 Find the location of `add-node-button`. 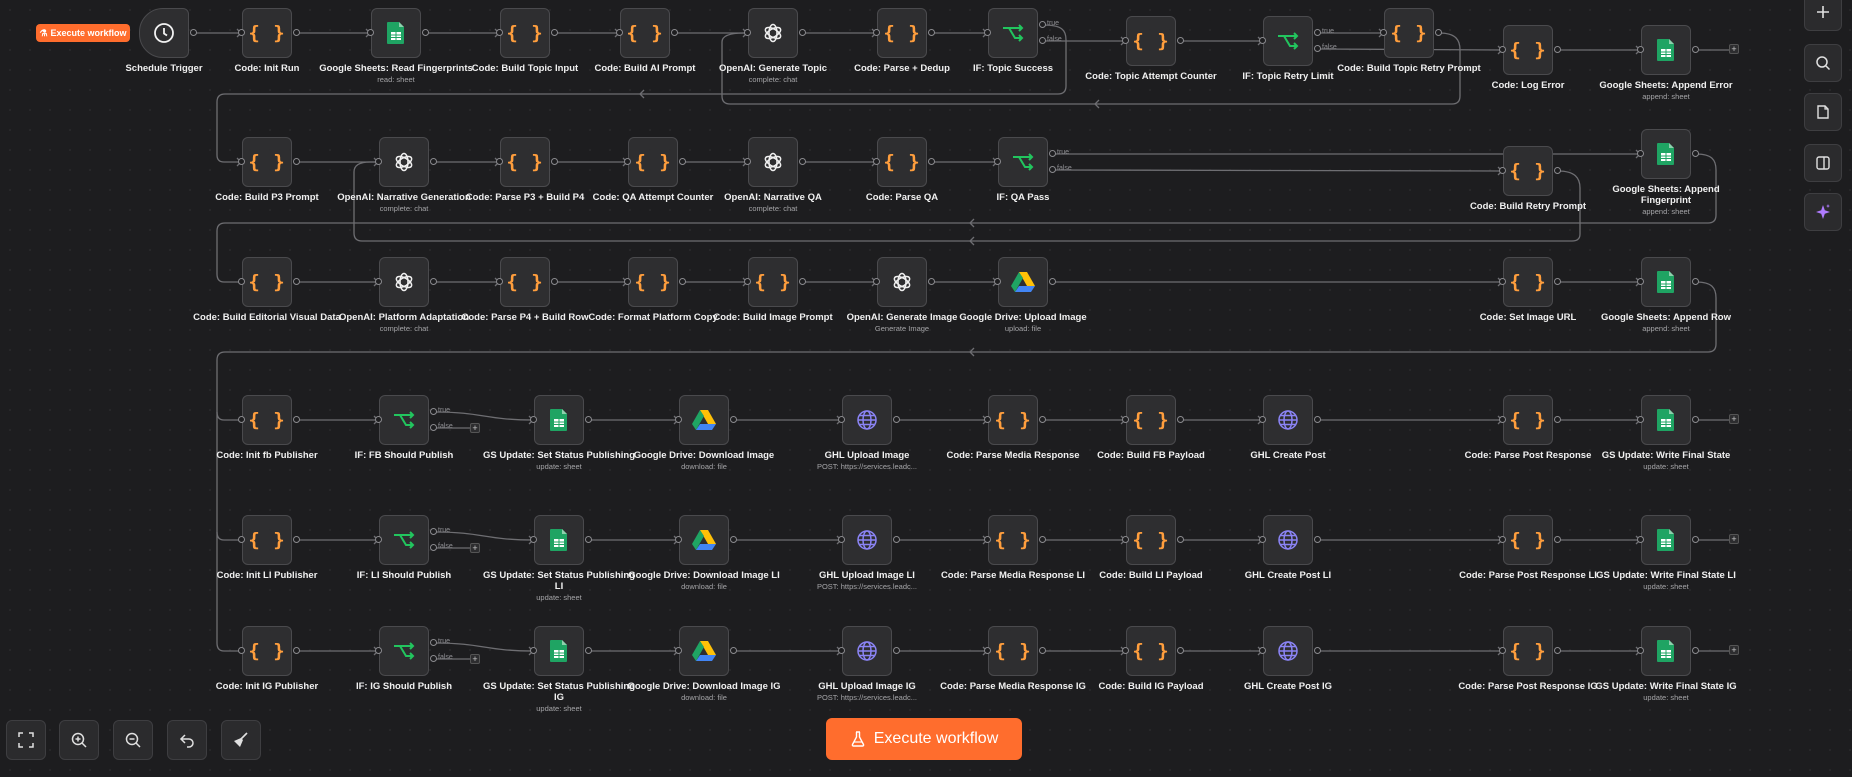

add-node-button is located at coordinates (1823, 15).